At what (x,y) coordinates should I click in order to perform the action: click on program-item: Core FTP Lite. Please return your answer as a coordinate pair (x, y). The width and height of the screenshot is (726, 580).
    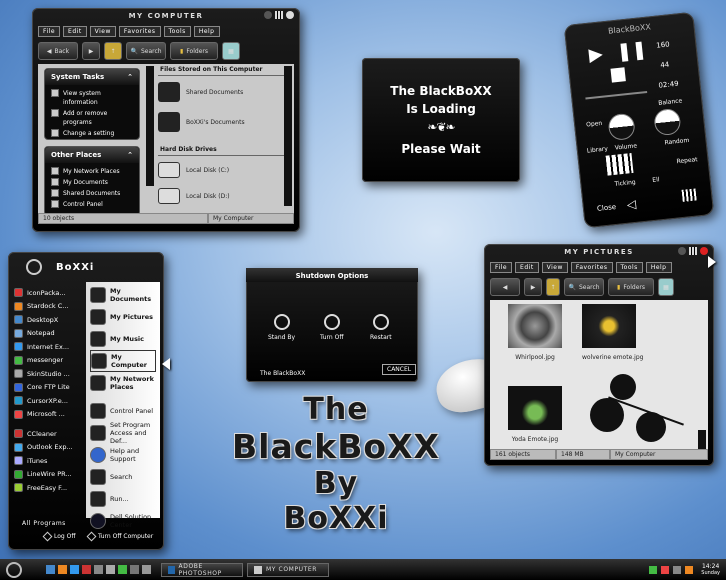
    Looking at the image, I should click on (49, 388).